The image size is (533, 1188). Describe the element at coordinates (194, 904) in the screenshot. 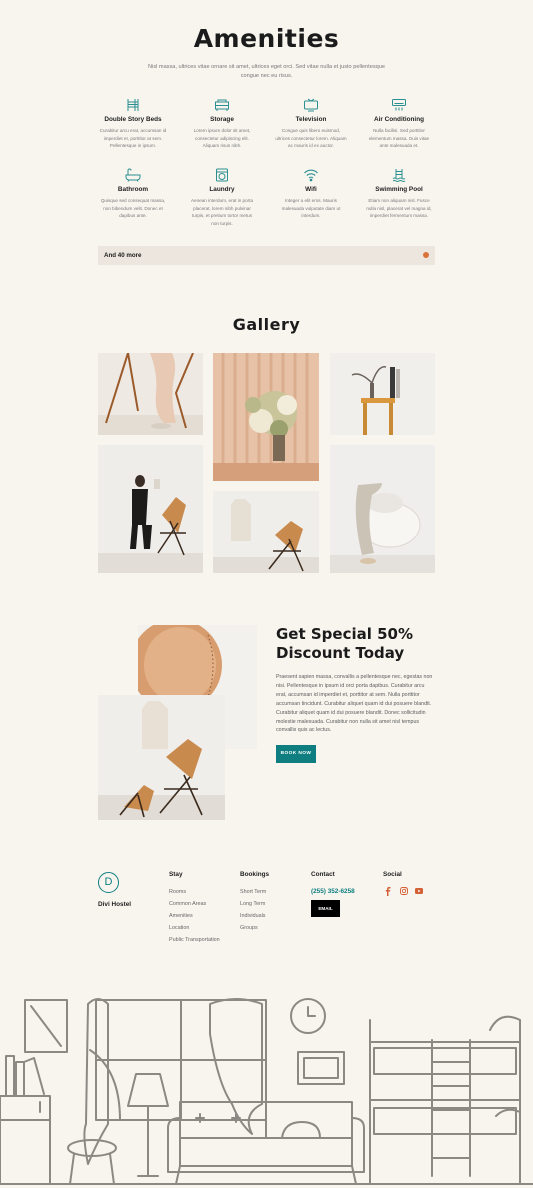

I see `footer-link: Common Areas` at that location.